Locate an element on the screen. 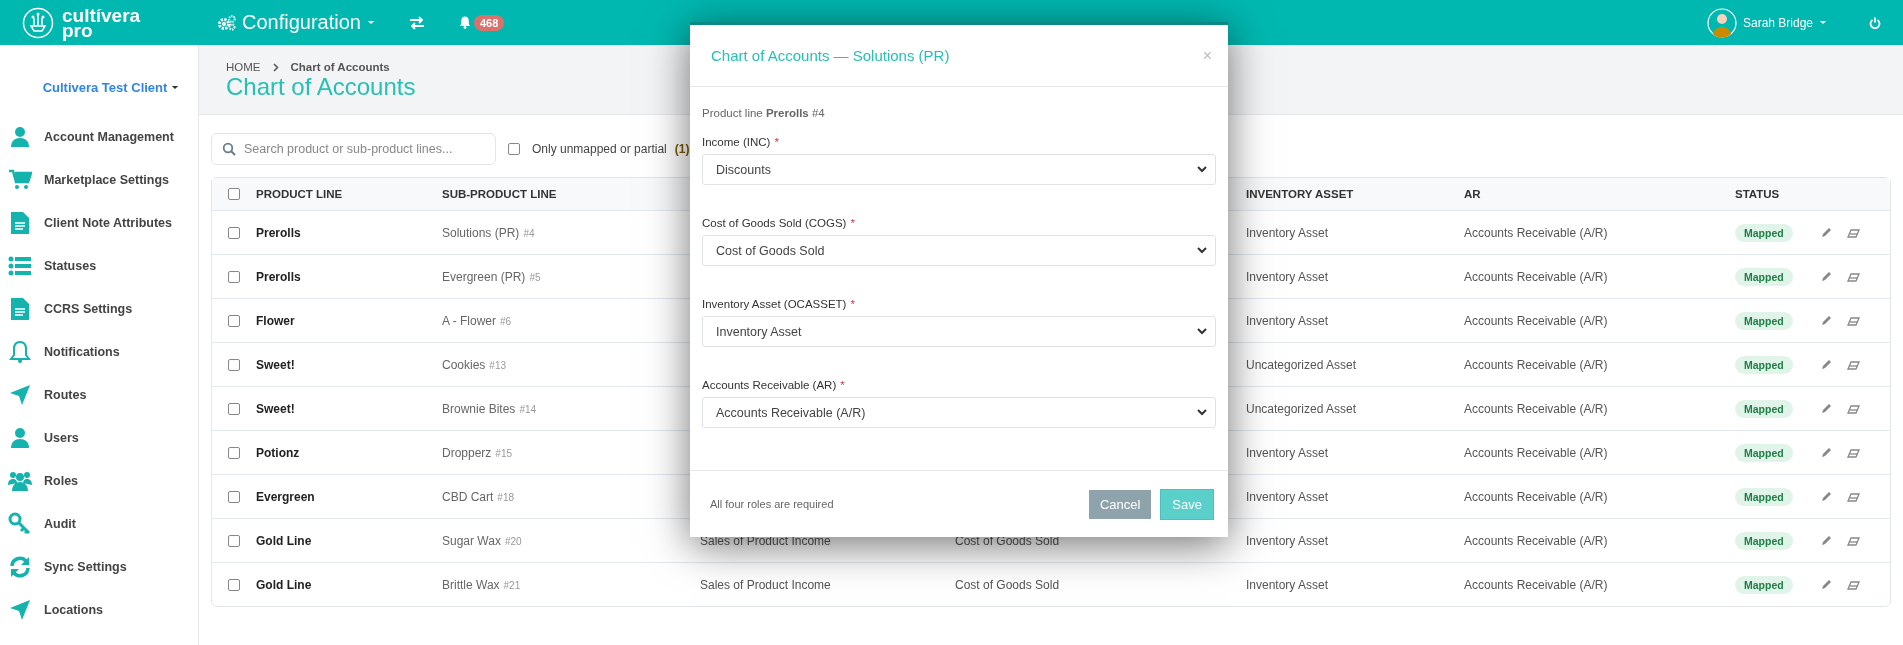 The width and height of the screenshot is (1903, 645). checkbox is located at coordinates (514, 149).